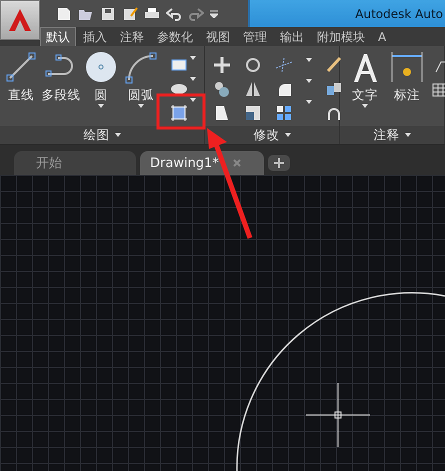  I want to click on application-menu-button, so click(20, 20).